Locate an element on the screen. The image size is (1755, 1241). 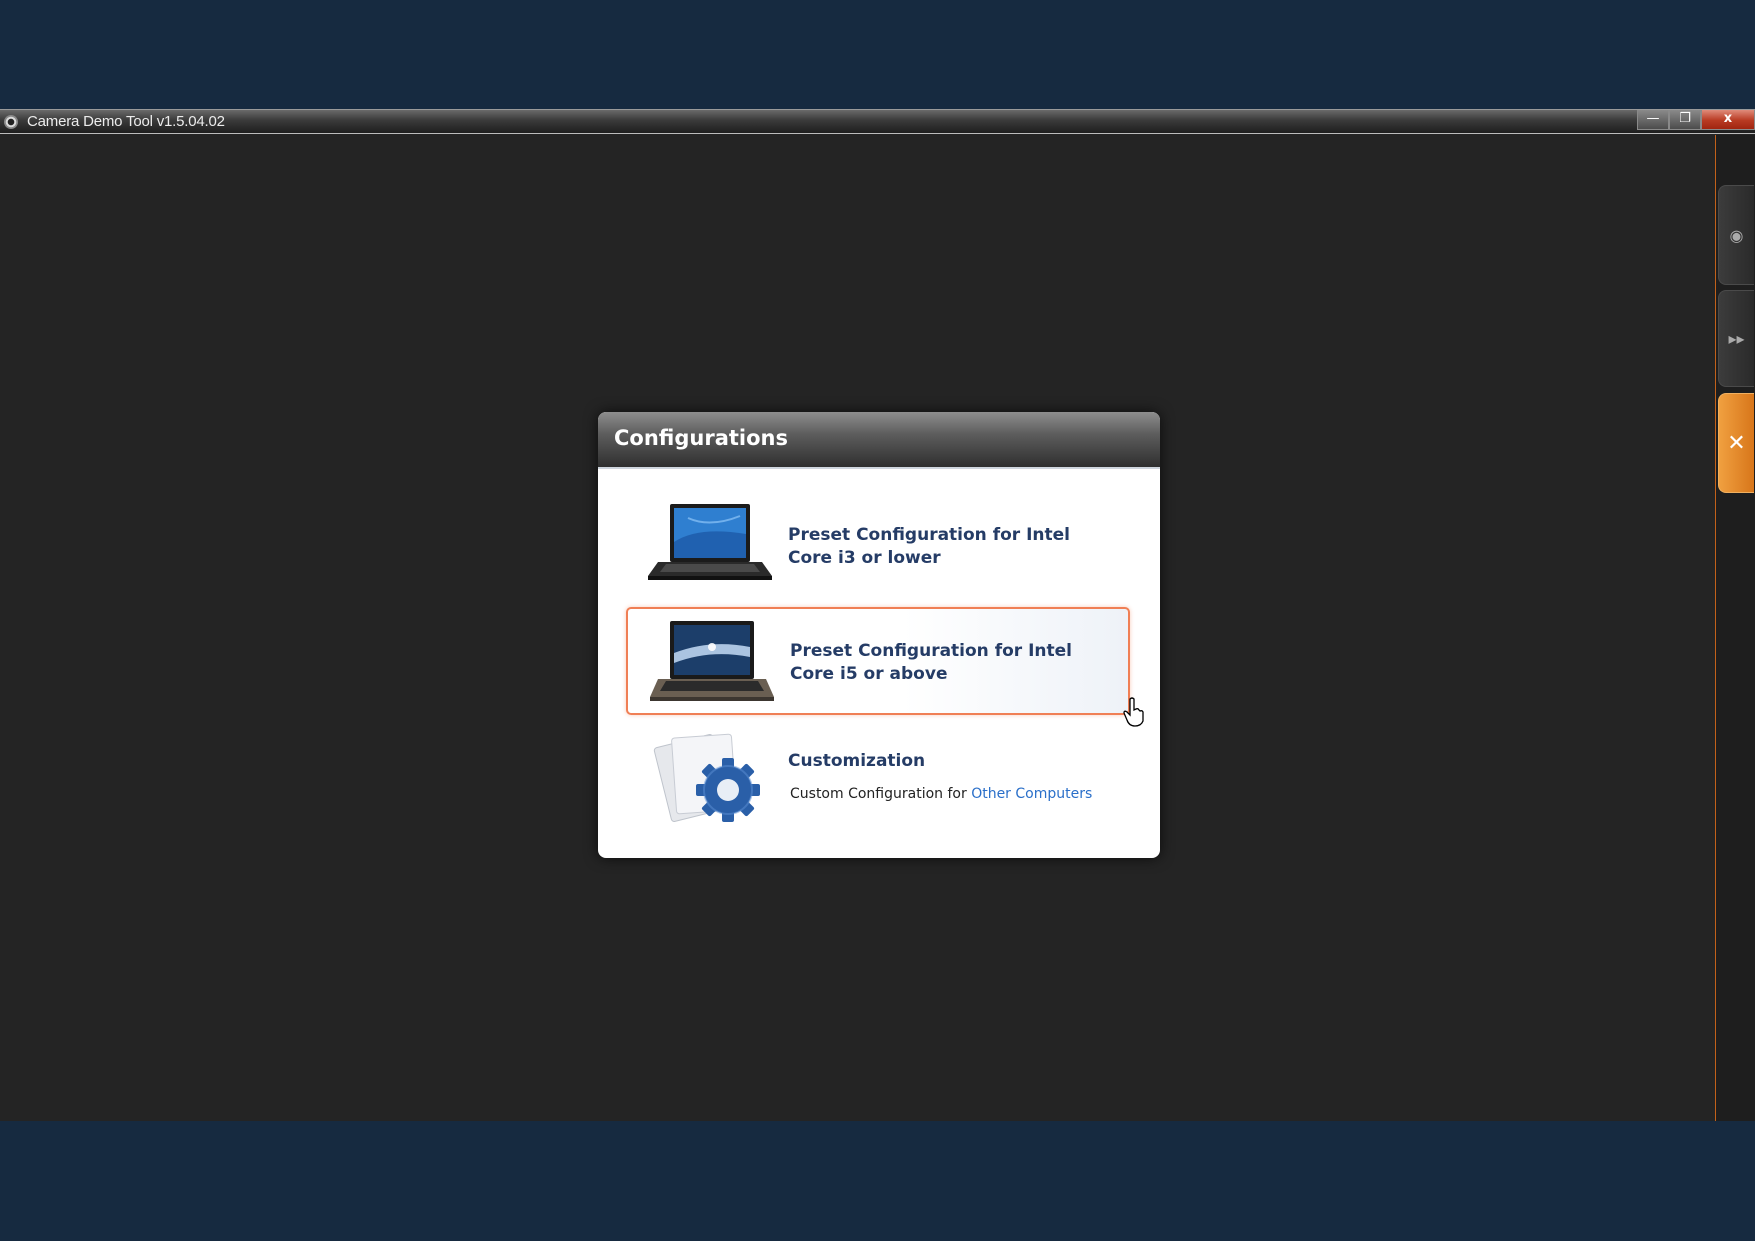
title-bar: Camera Demo Tool v1.5.04.02 — ❐ x is located at coordinates (877, 121).